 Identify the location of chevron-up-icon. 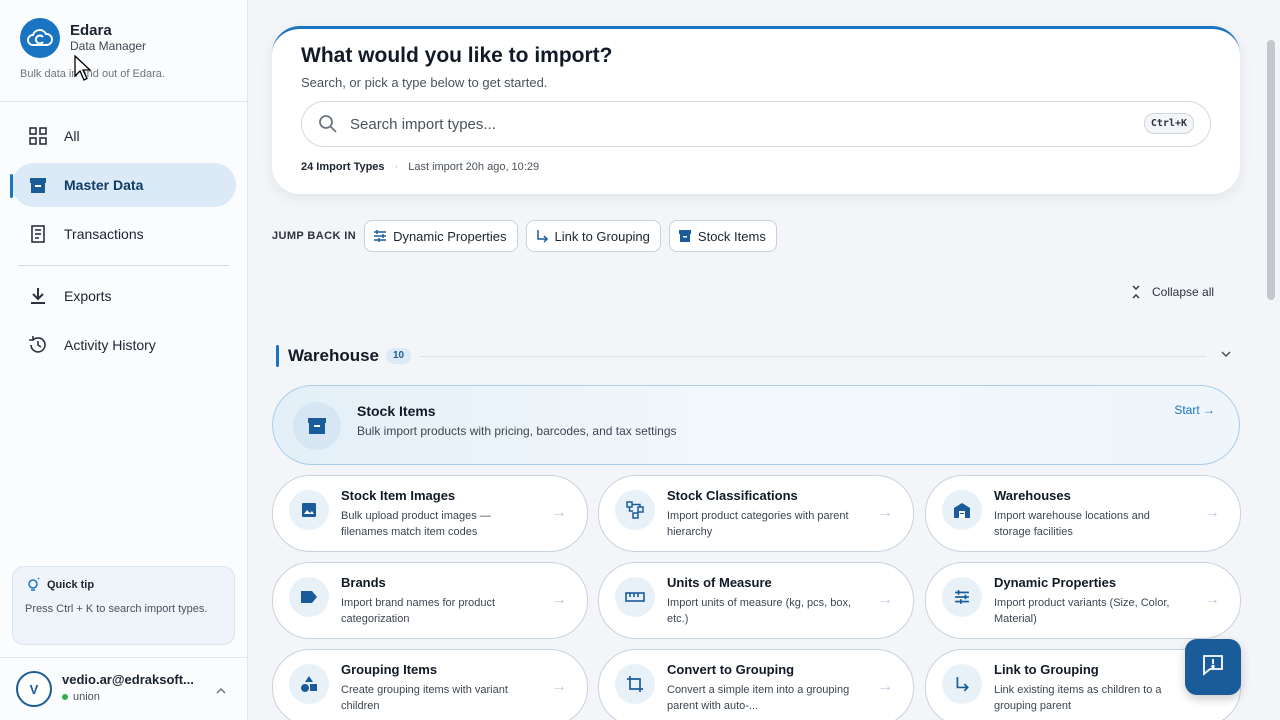
(221, 691).